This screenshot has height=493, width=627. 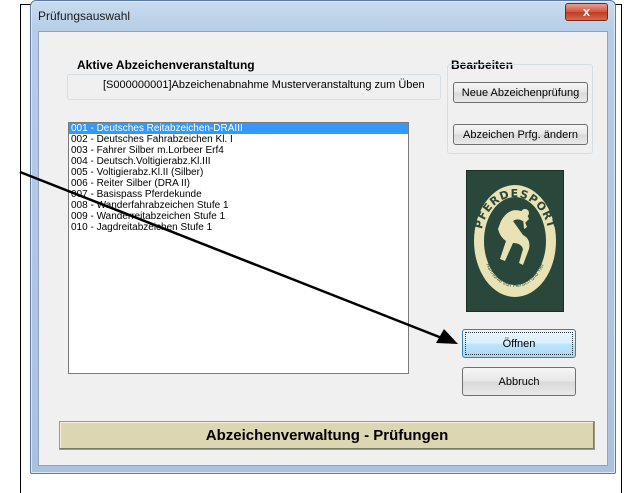 I want to click on cancel-button-label: Abbruch, so click(x=519, y=381).